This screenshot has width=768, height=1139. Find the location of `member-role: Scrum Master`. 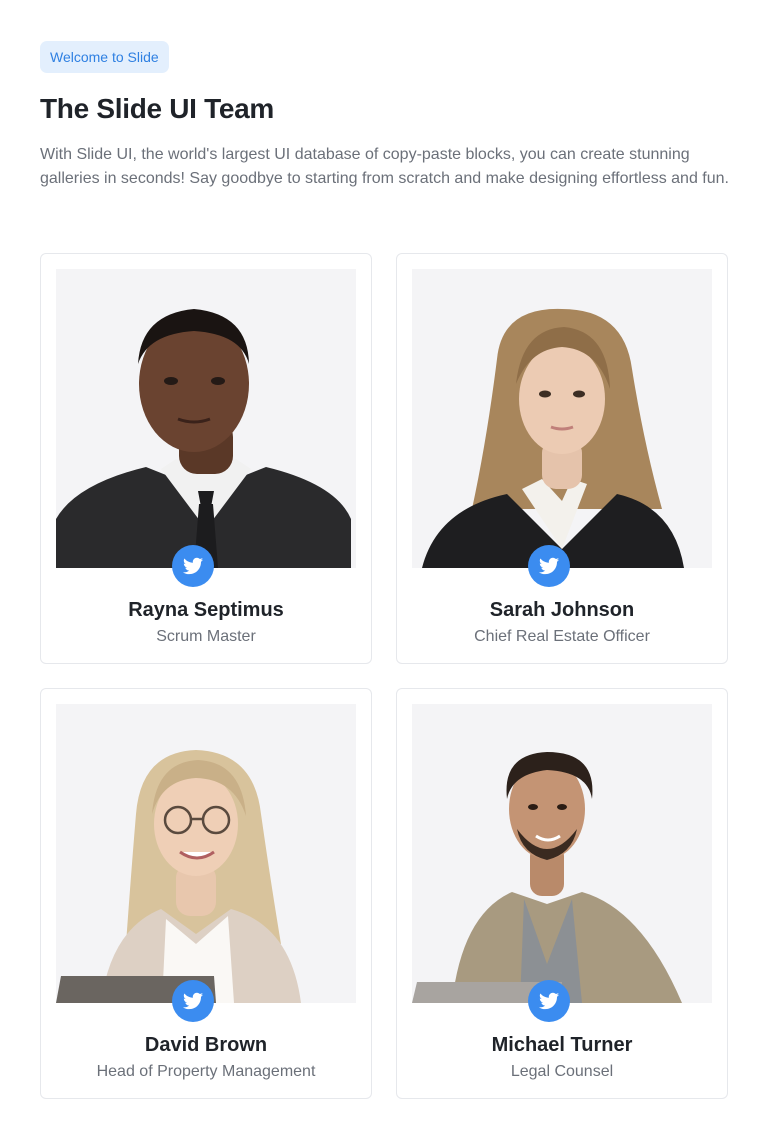

member-role: Scrum Master is located at coordinates (206, 636).